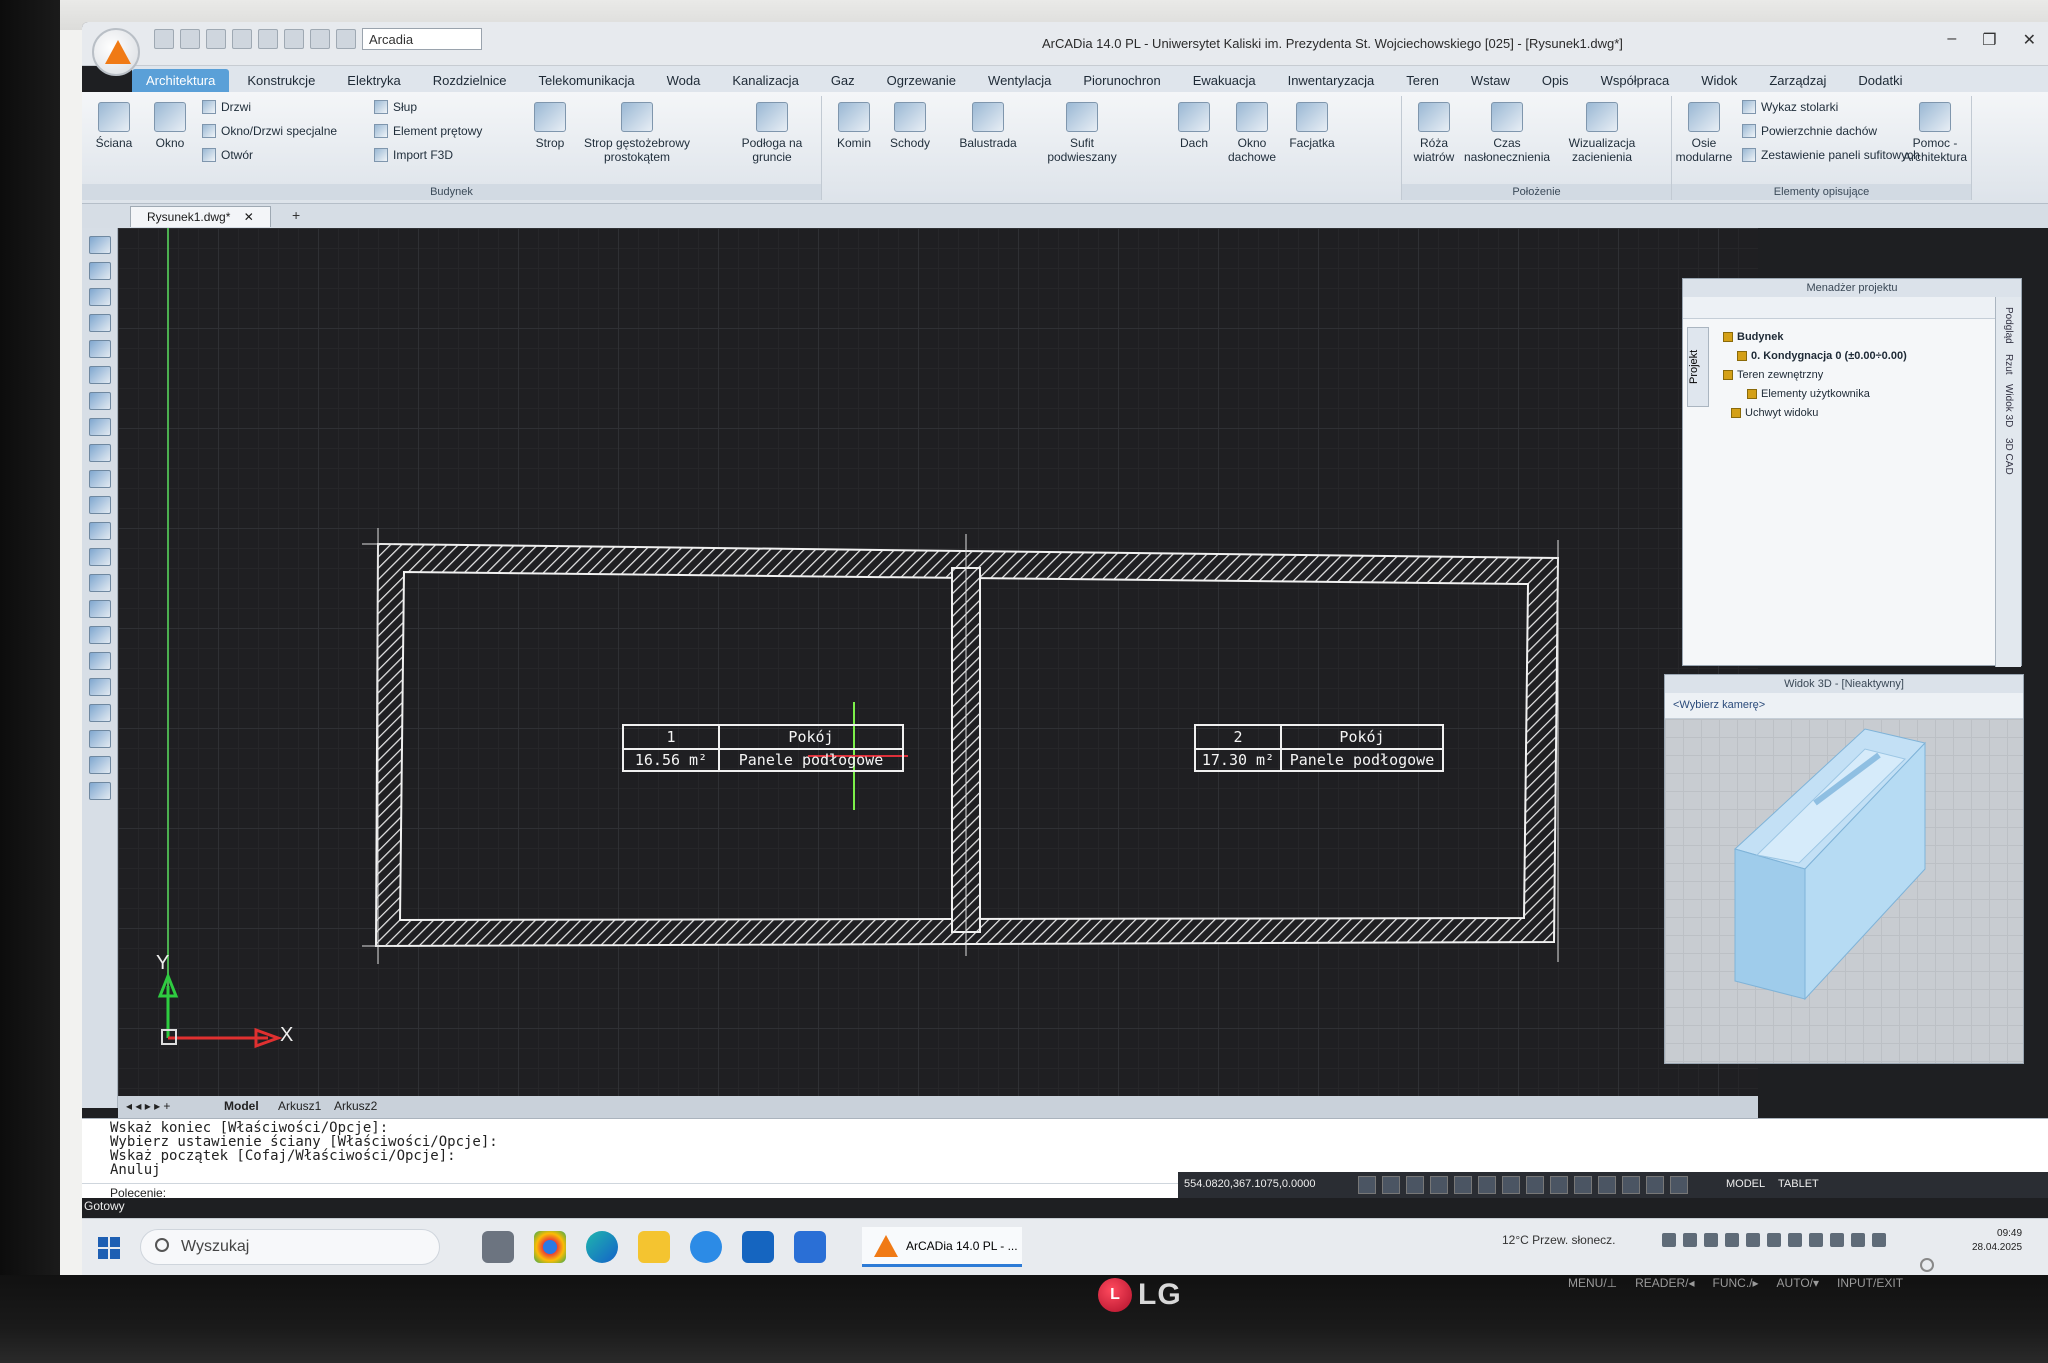  I want to click on ribbon-tab: Dodatki, so click(1880, 80).